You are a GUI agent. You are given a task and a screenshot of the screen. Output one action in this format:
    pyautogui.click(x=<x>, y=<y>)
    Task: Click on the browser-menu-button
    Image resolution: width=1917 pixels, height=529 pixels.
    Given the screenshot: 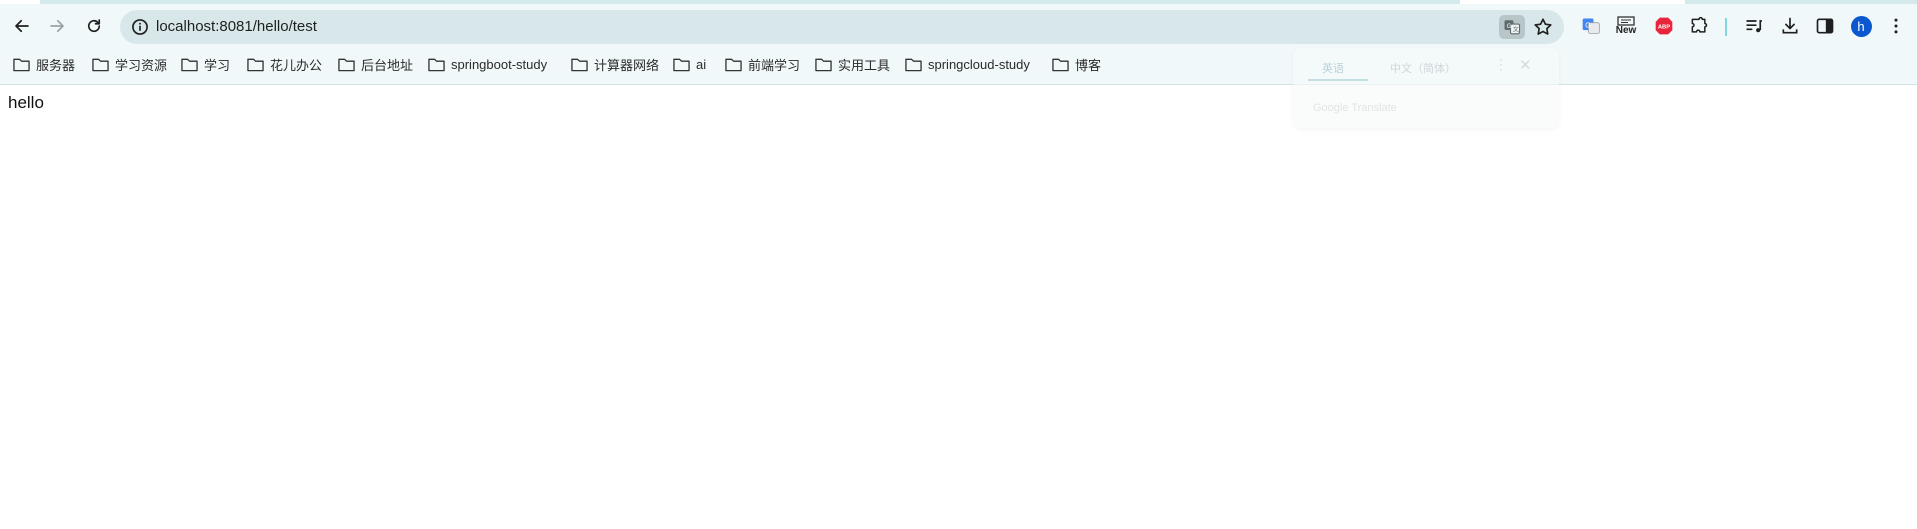 What is the action you would take?
    pyautogui.click(x=1896, y=26)
    